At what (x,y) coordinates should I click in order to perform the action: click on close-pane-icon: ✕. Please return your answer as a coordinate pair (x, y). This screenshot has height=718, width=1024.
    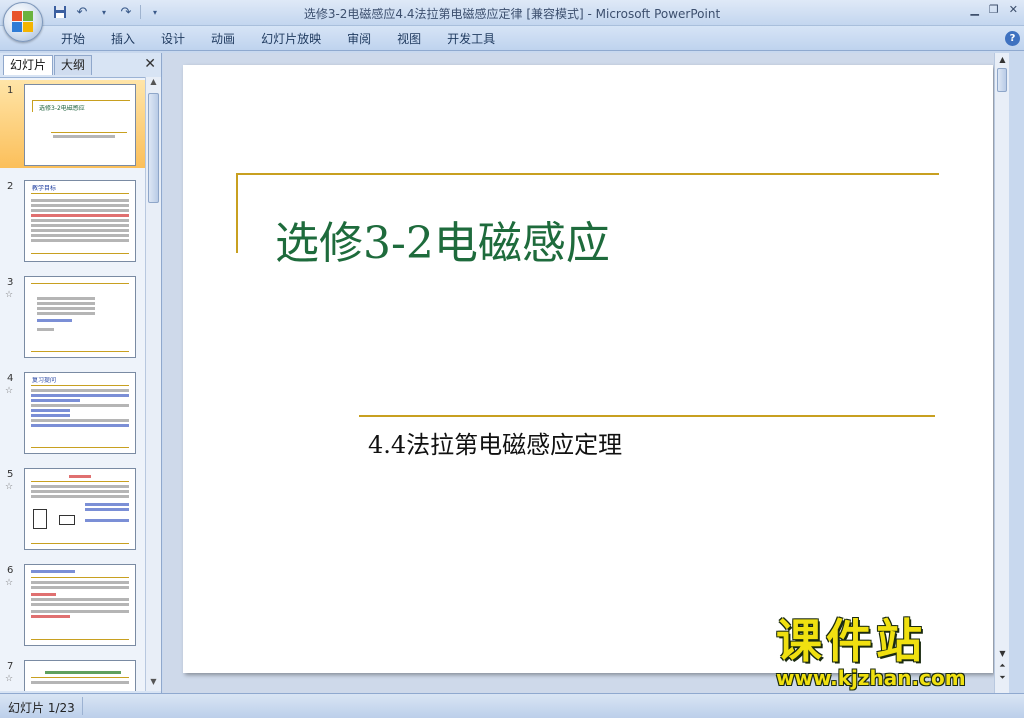
    Looking at the image, I should click on (150, 64).